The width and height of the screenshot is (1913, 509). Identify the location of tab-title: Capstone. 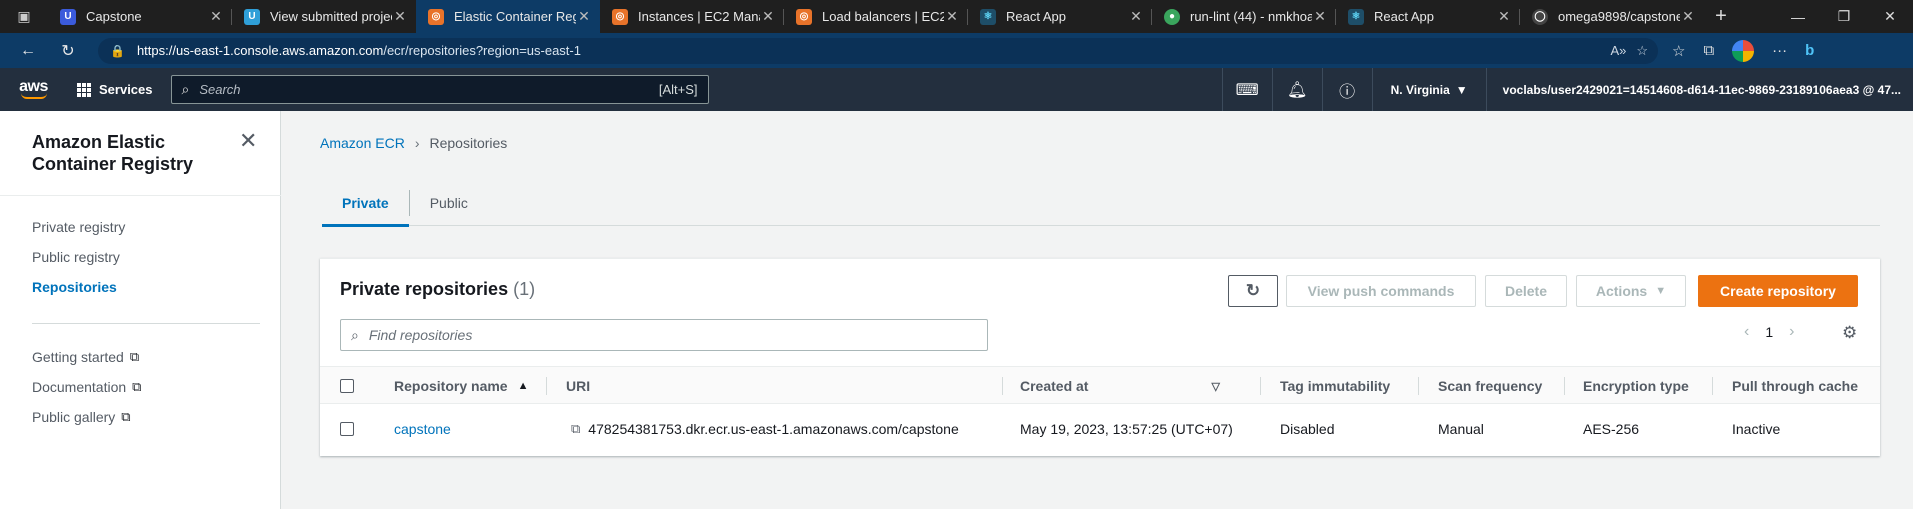
(114, 16).